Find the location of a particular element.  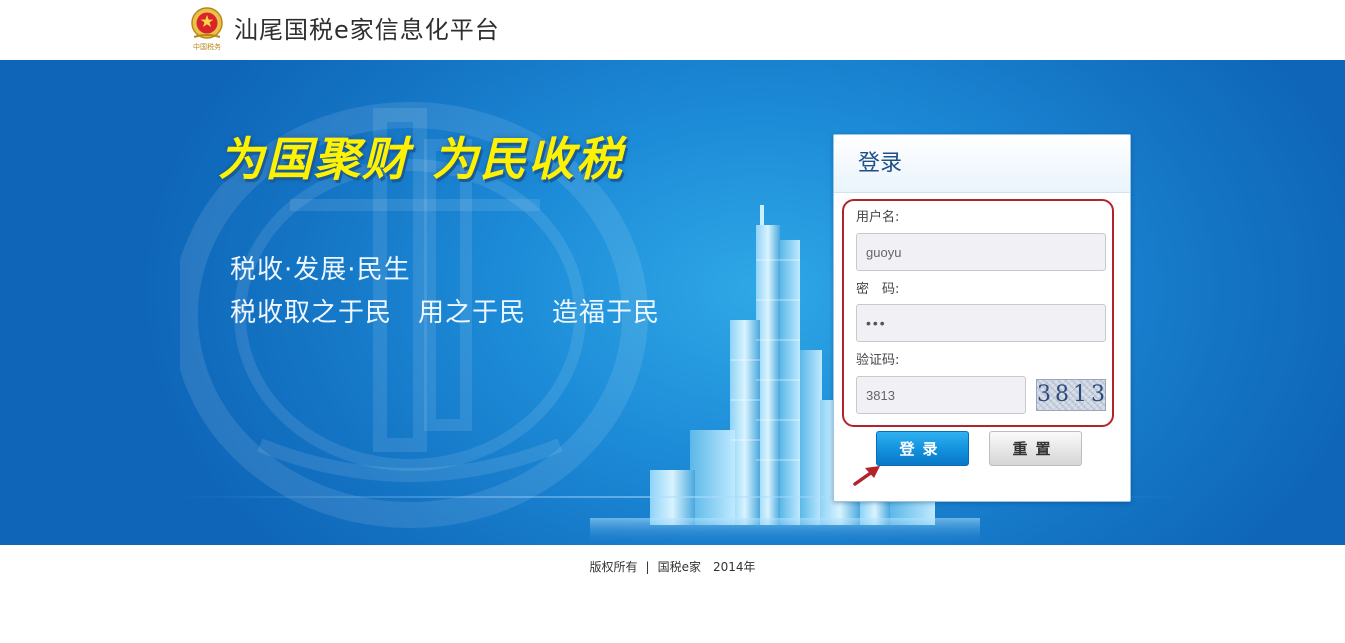

page-header: 中国税务 汕尾国税e家信息化平台 is located at coordinates (672, 30).